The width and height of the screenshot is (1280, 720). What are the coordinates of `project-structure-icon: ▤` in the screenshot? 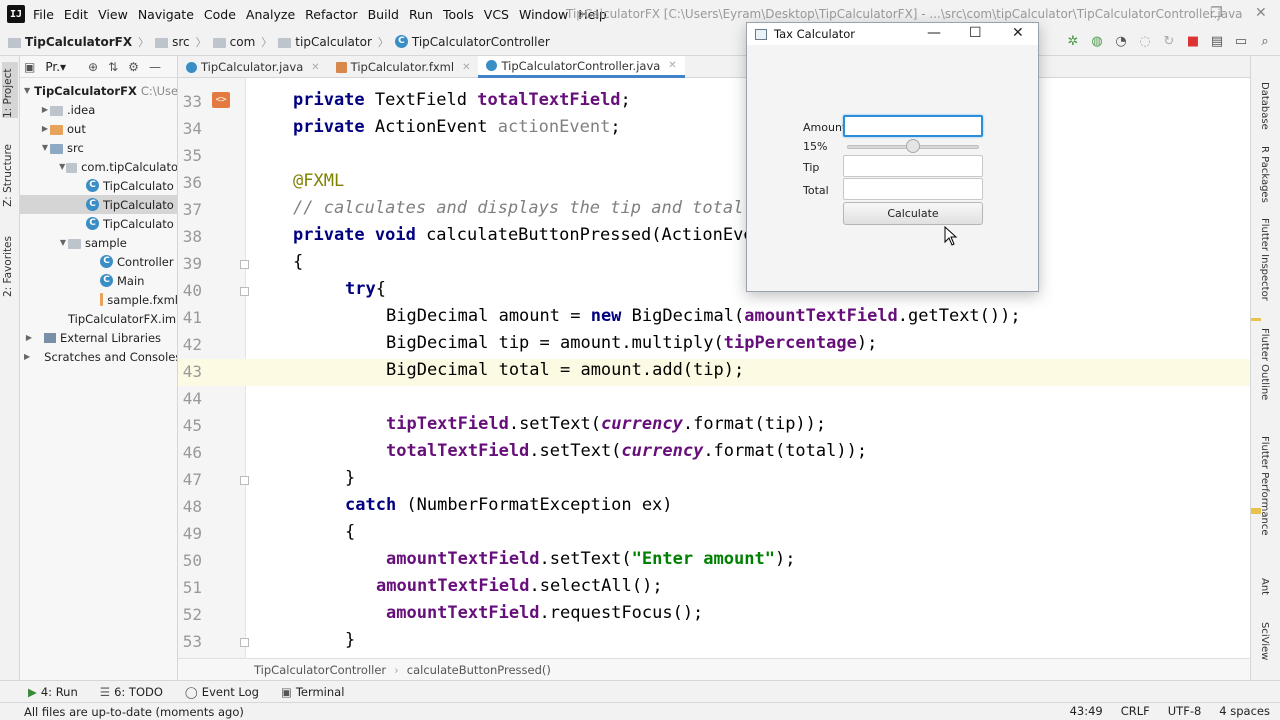 It's located at (1217, 41).